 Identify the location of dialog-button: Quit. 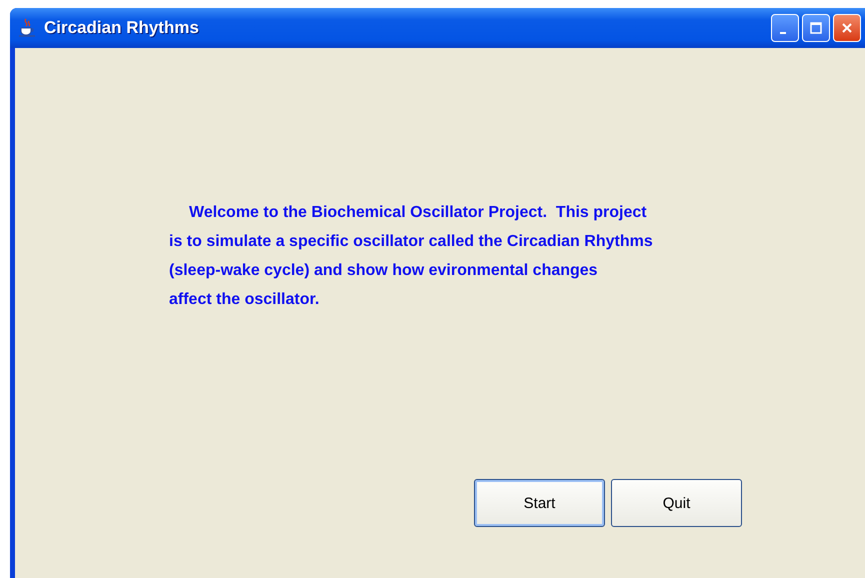
(676, 503).